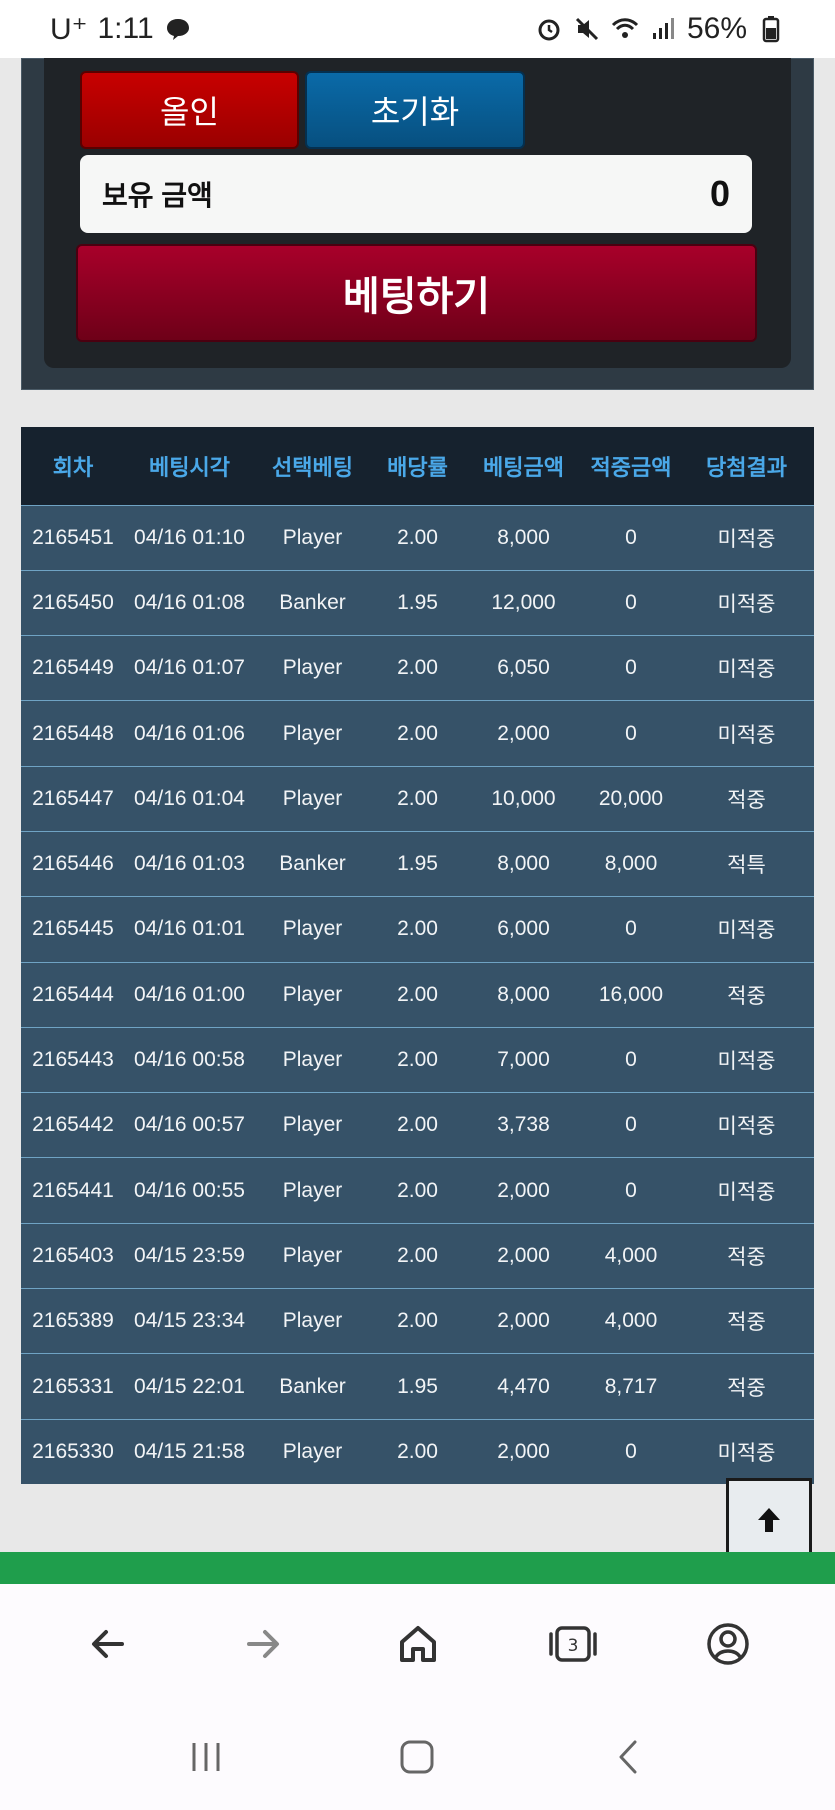 This screenshot has height=1810, width=835. Describe the element at coordinates (189, 1452) in the screenshot. I see `bet-time-cell: 04/15 21:58` at that location.